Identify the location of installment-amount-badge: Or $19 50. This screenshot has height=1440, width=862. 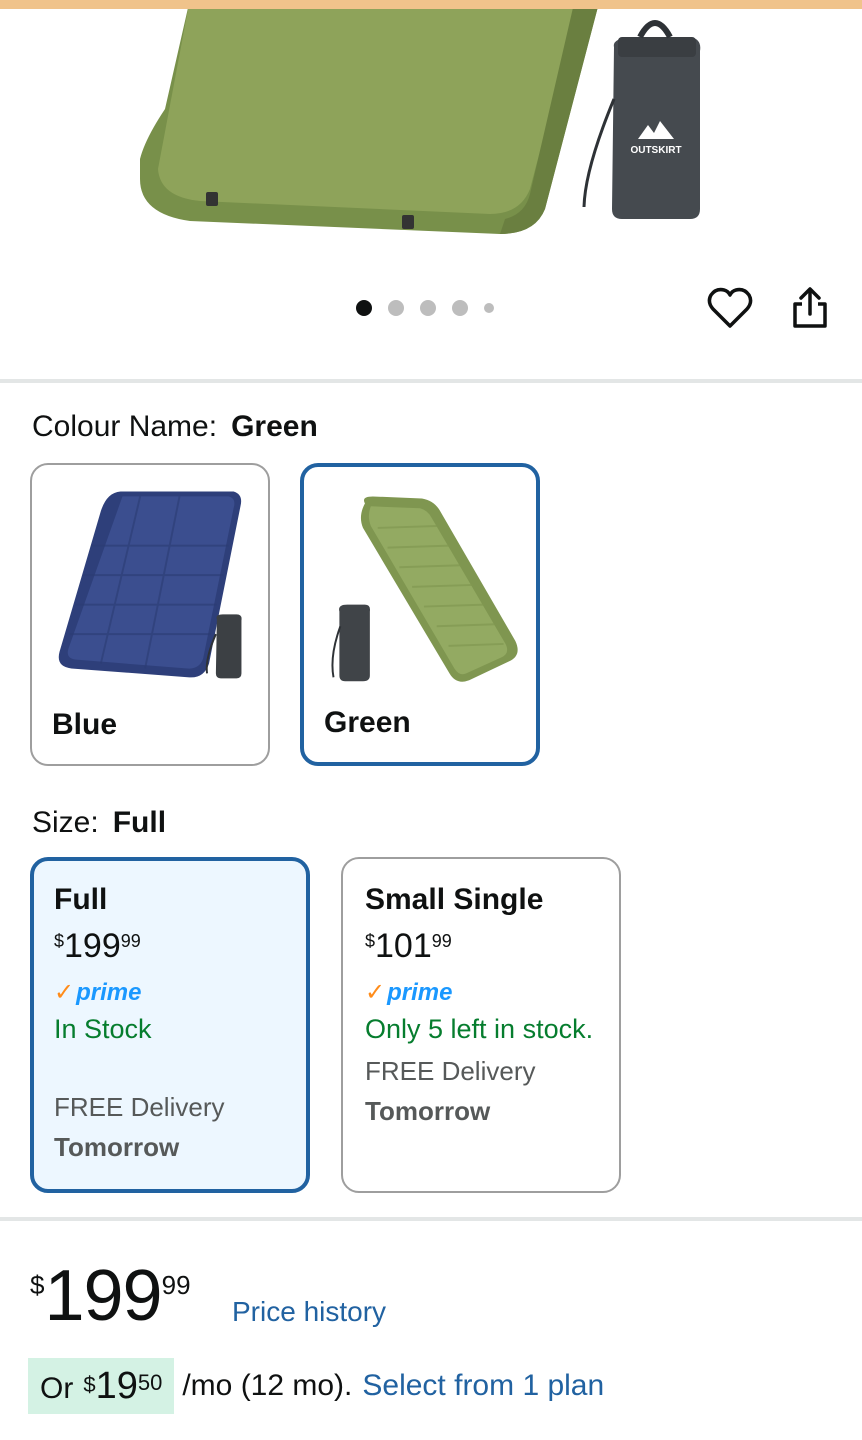
(101, 1386).